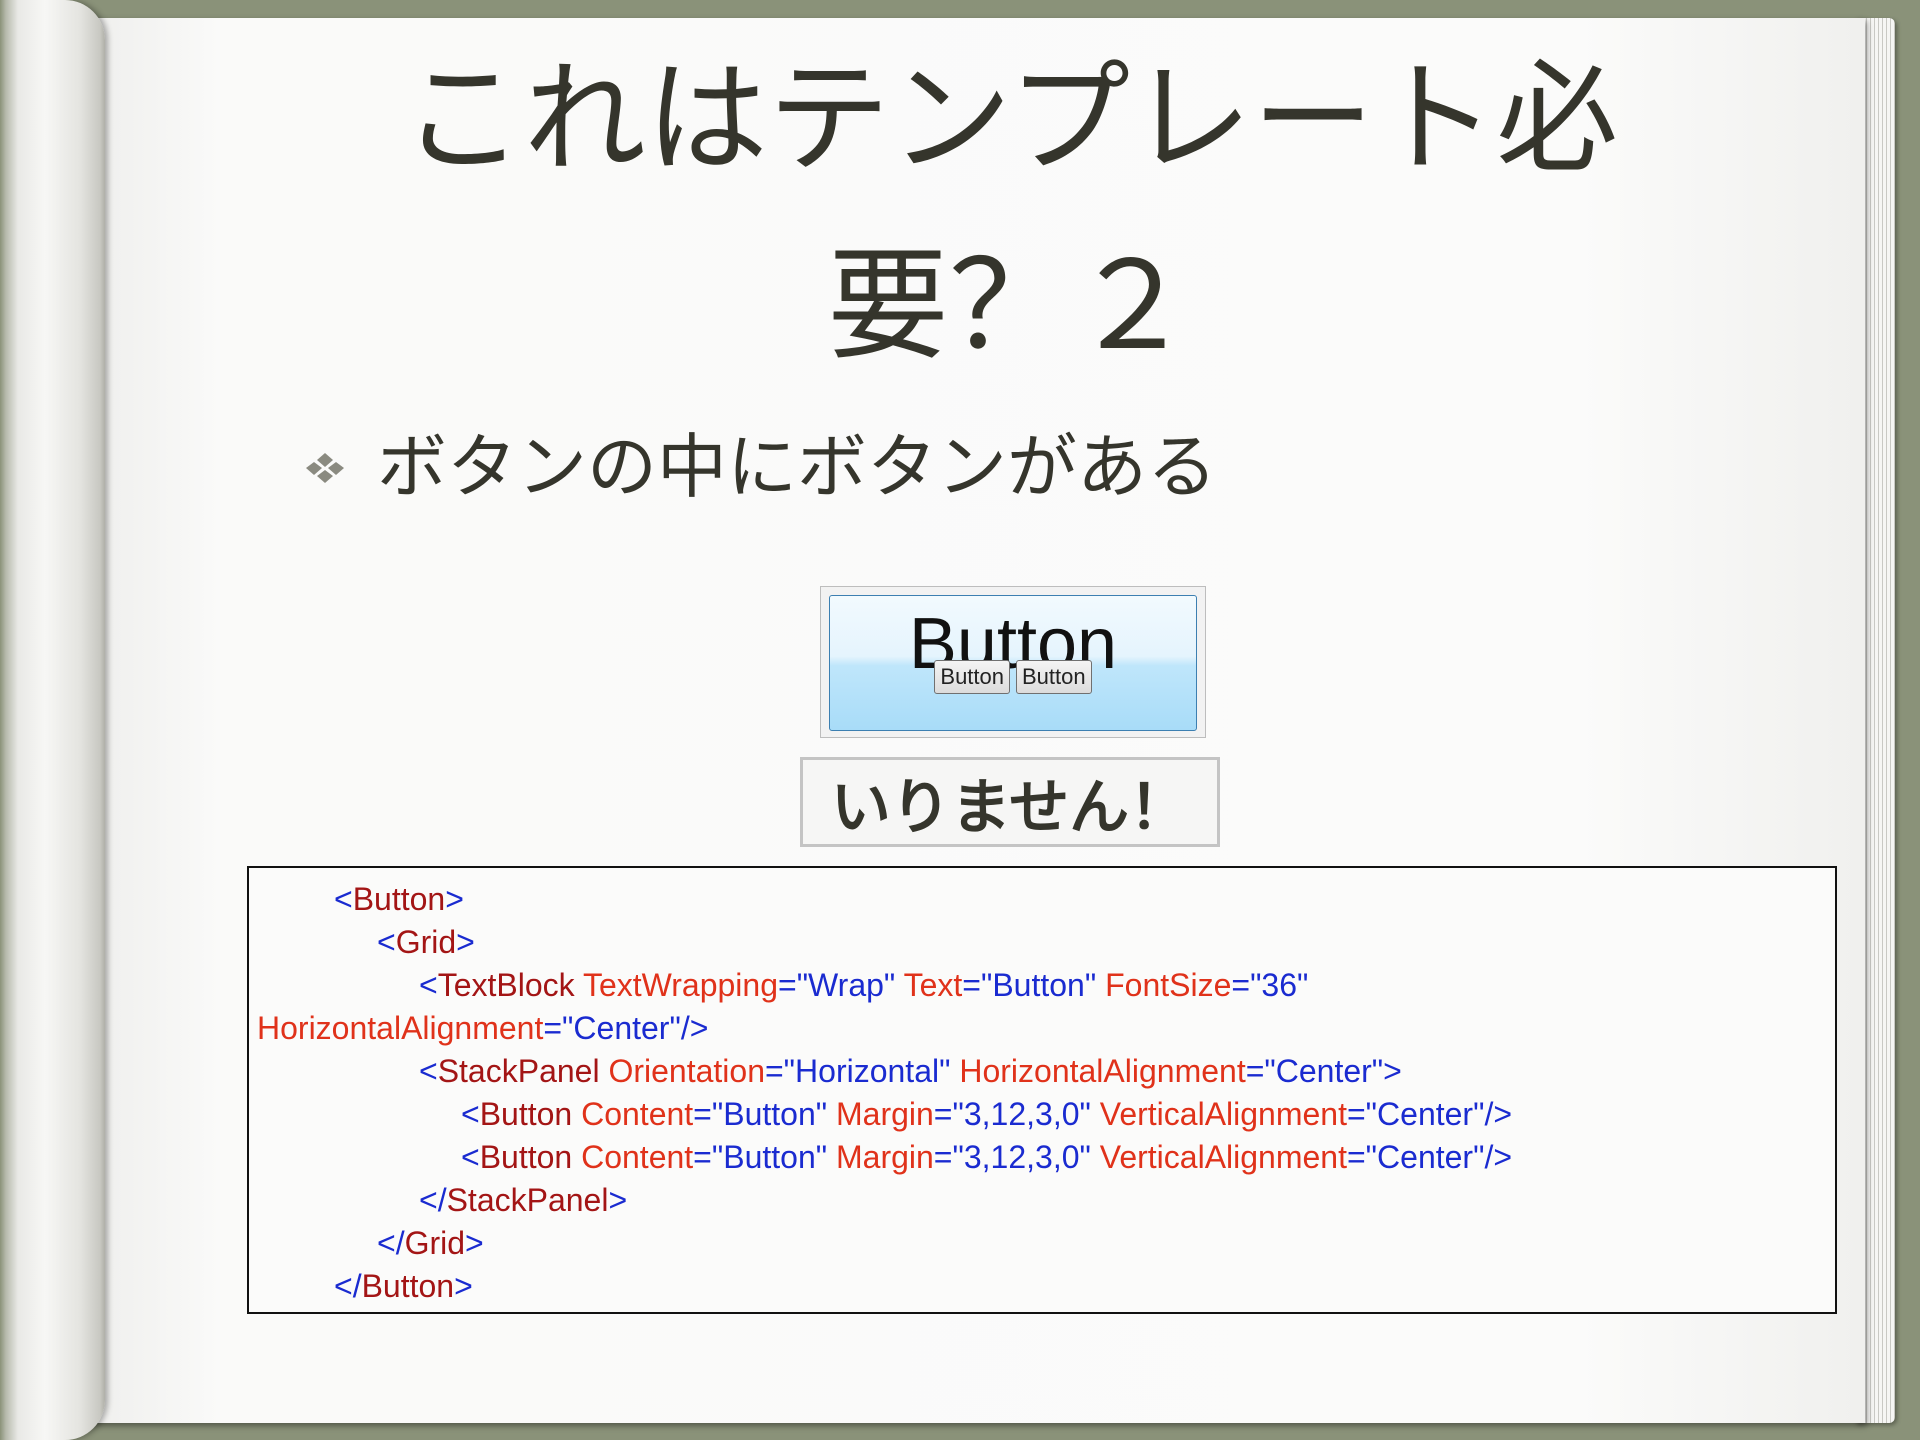  I want to click on code-token: TextBlock, so click(506, 985).